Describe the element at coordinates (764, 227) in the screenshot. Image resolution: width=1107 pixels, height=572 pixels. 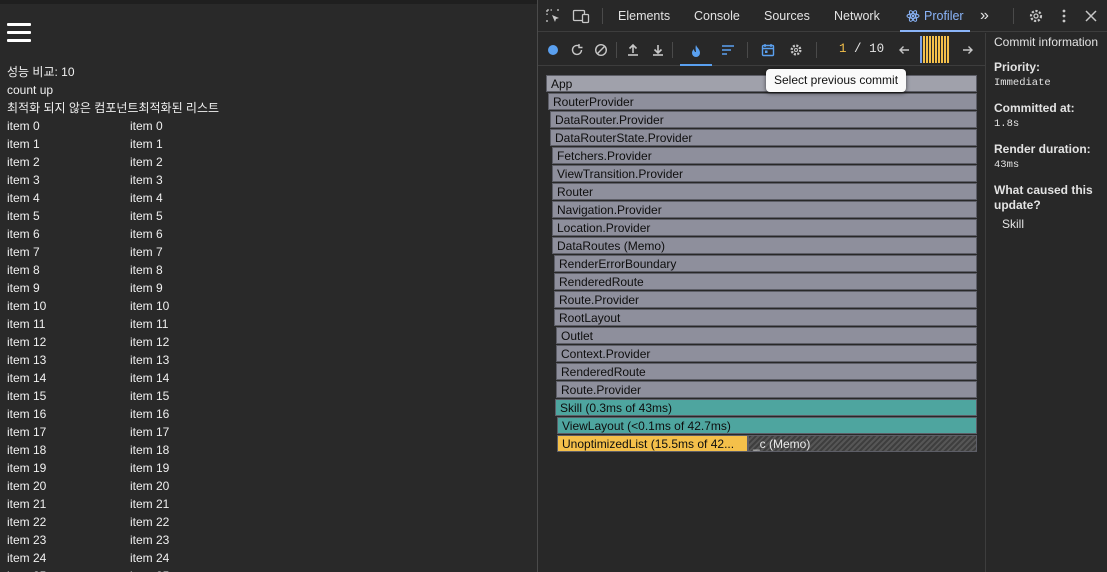
I see `flamegraph-bar: Location.Provider` at that location.